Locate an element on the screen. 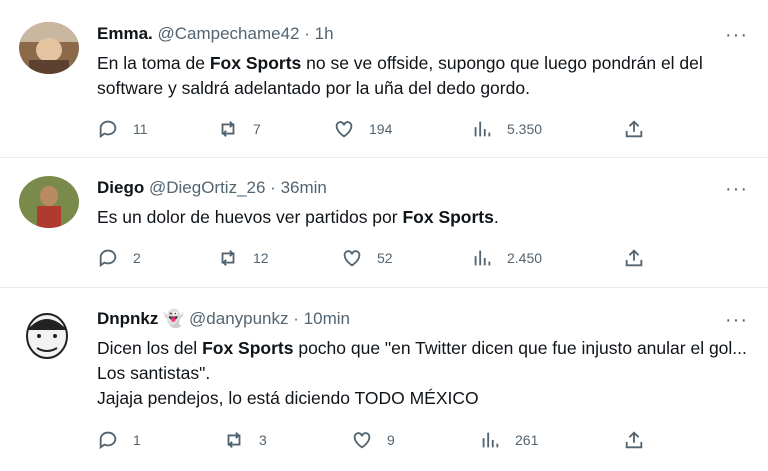 The height and width of the screenshot is (471, 768). retweet-button: 12 is located at coordinates (243, 258).